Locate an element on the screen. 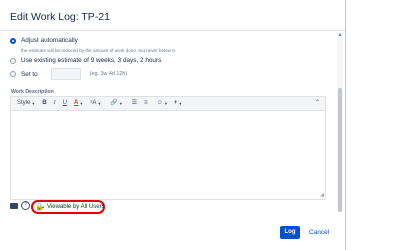  style-dropdown: Style is located at coordinates (23, 103).